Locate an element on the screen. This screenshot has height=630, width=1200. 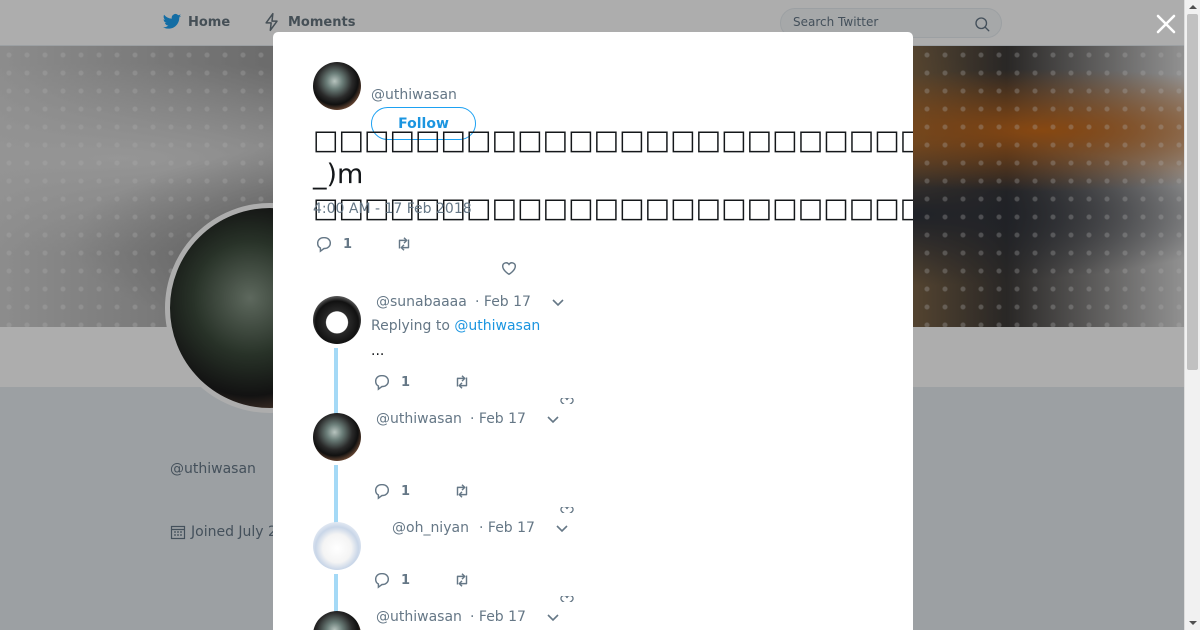
reply-author-handle: @oh_niyan is located at coordinates (430, 528).